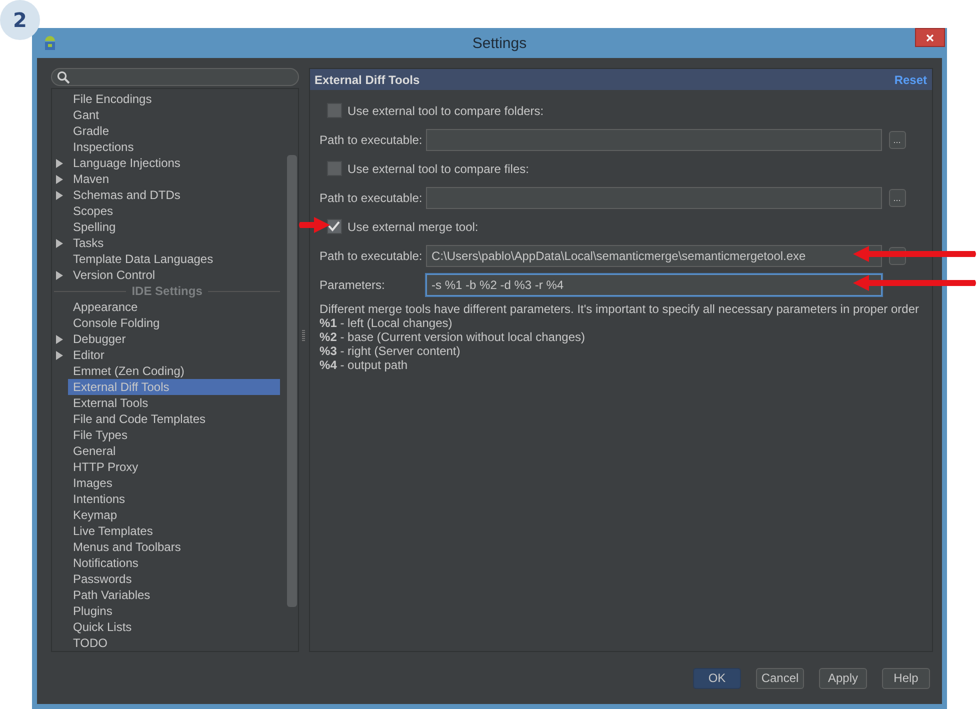 The width and height of the screenshot is (979, 709). I want to click on tree-item: Template Data Languages, so click(174, 259).